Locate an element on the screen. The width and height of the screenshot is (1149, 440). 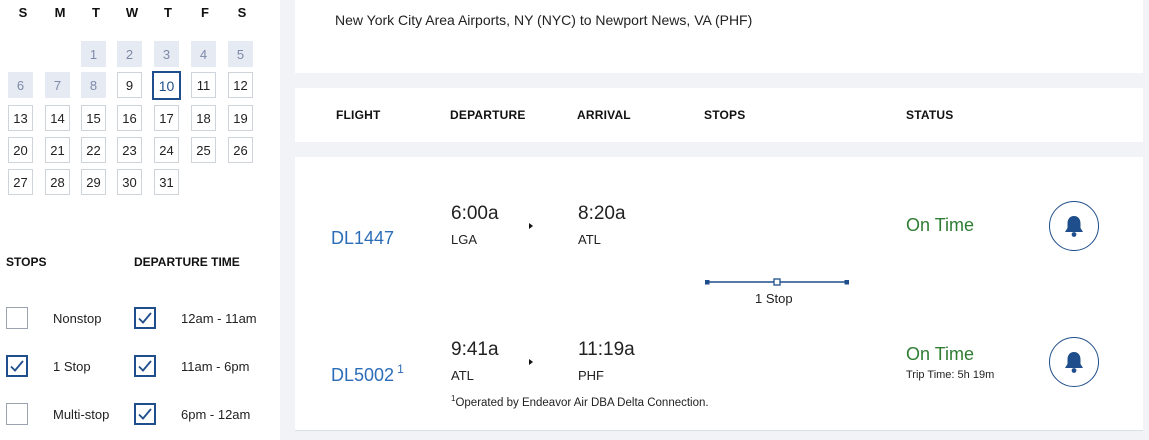
calendar-day: 30 is located at coordinates (129, 182).